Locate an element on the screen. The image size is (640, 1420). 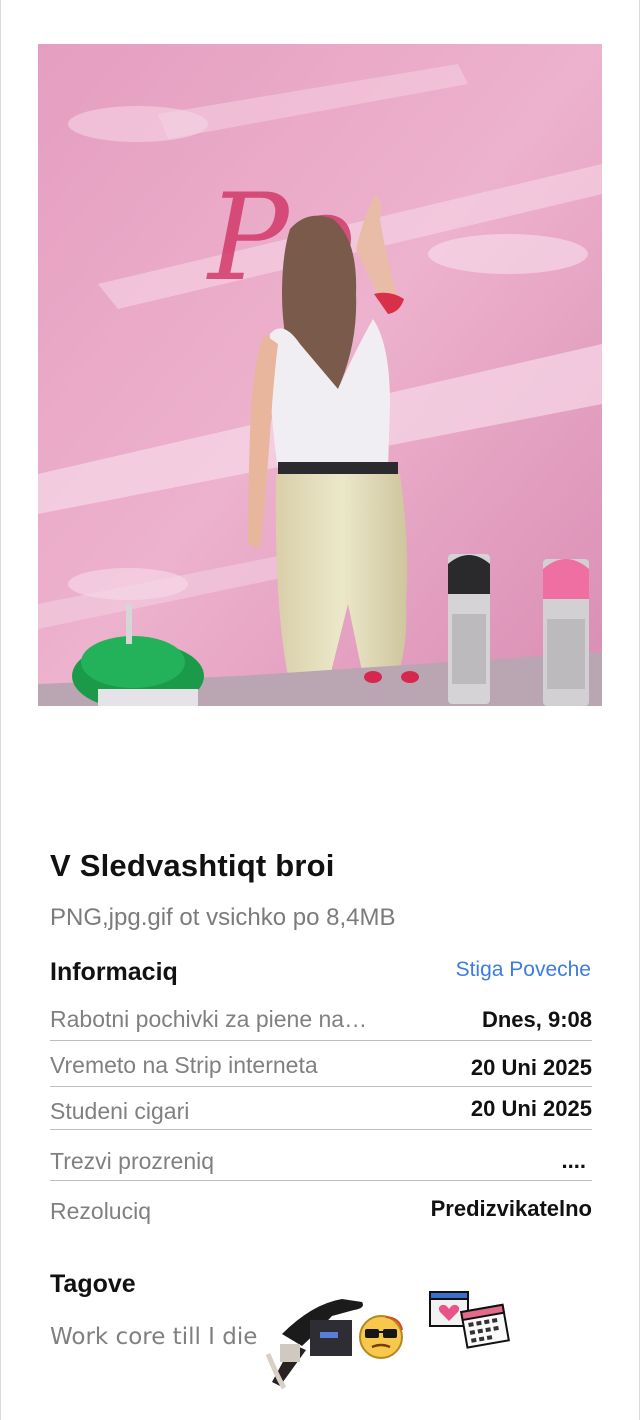
post-title: V Sledvashtiqt broi is located at coordinates (192, 865).